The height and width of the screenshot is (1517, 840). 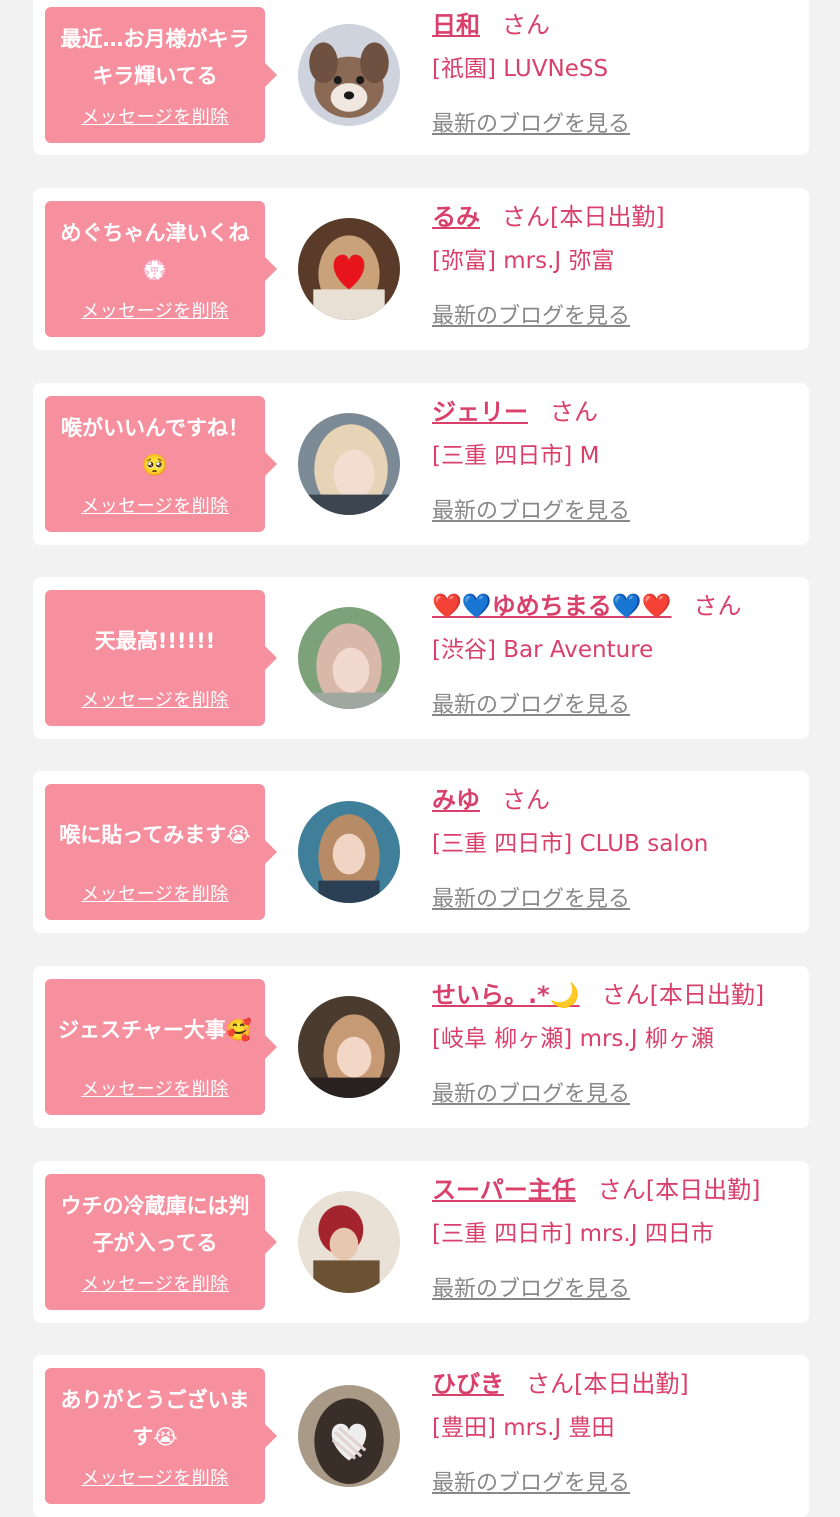 I want to click on name-line: ❤️💙ゆめちまる💙❤️ さん, so click(x=615, y=606).